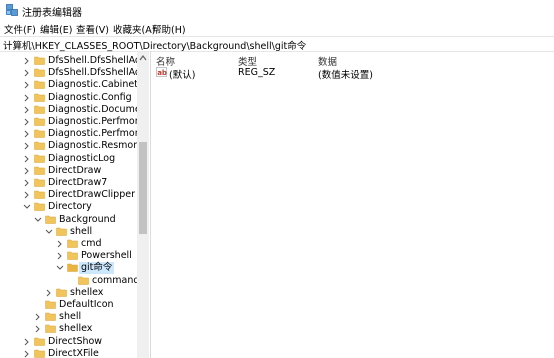 The image size is (554, 358). I want to click on tree-item-label: Diagnostic.Config, so click(90, 97).